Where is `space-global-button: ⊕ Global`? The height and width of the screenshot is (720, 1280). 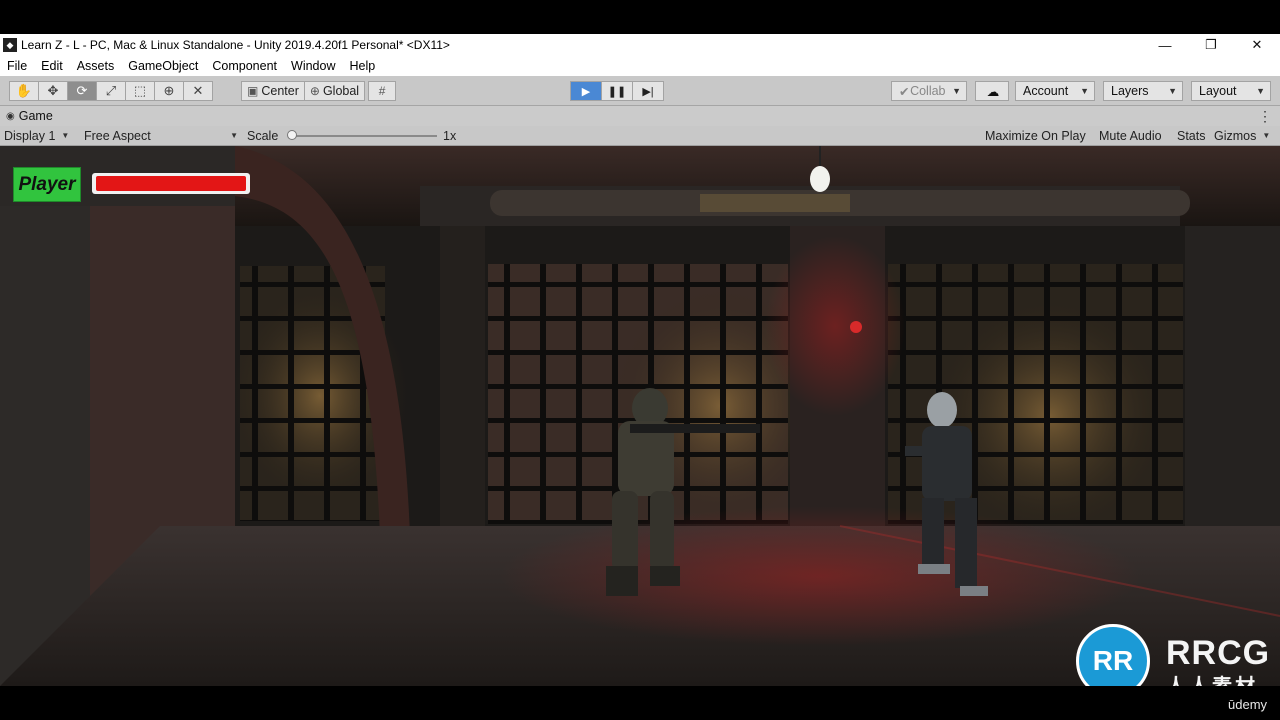
space-global-button: ⊕ Global is located at coordinates (334, 91).